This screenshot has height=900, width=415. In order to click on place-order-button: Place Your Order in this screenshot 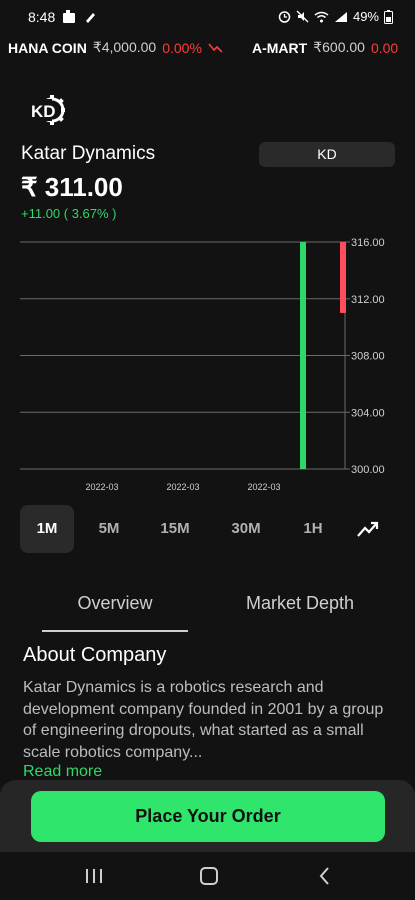, I will do `click(208, 816)`.